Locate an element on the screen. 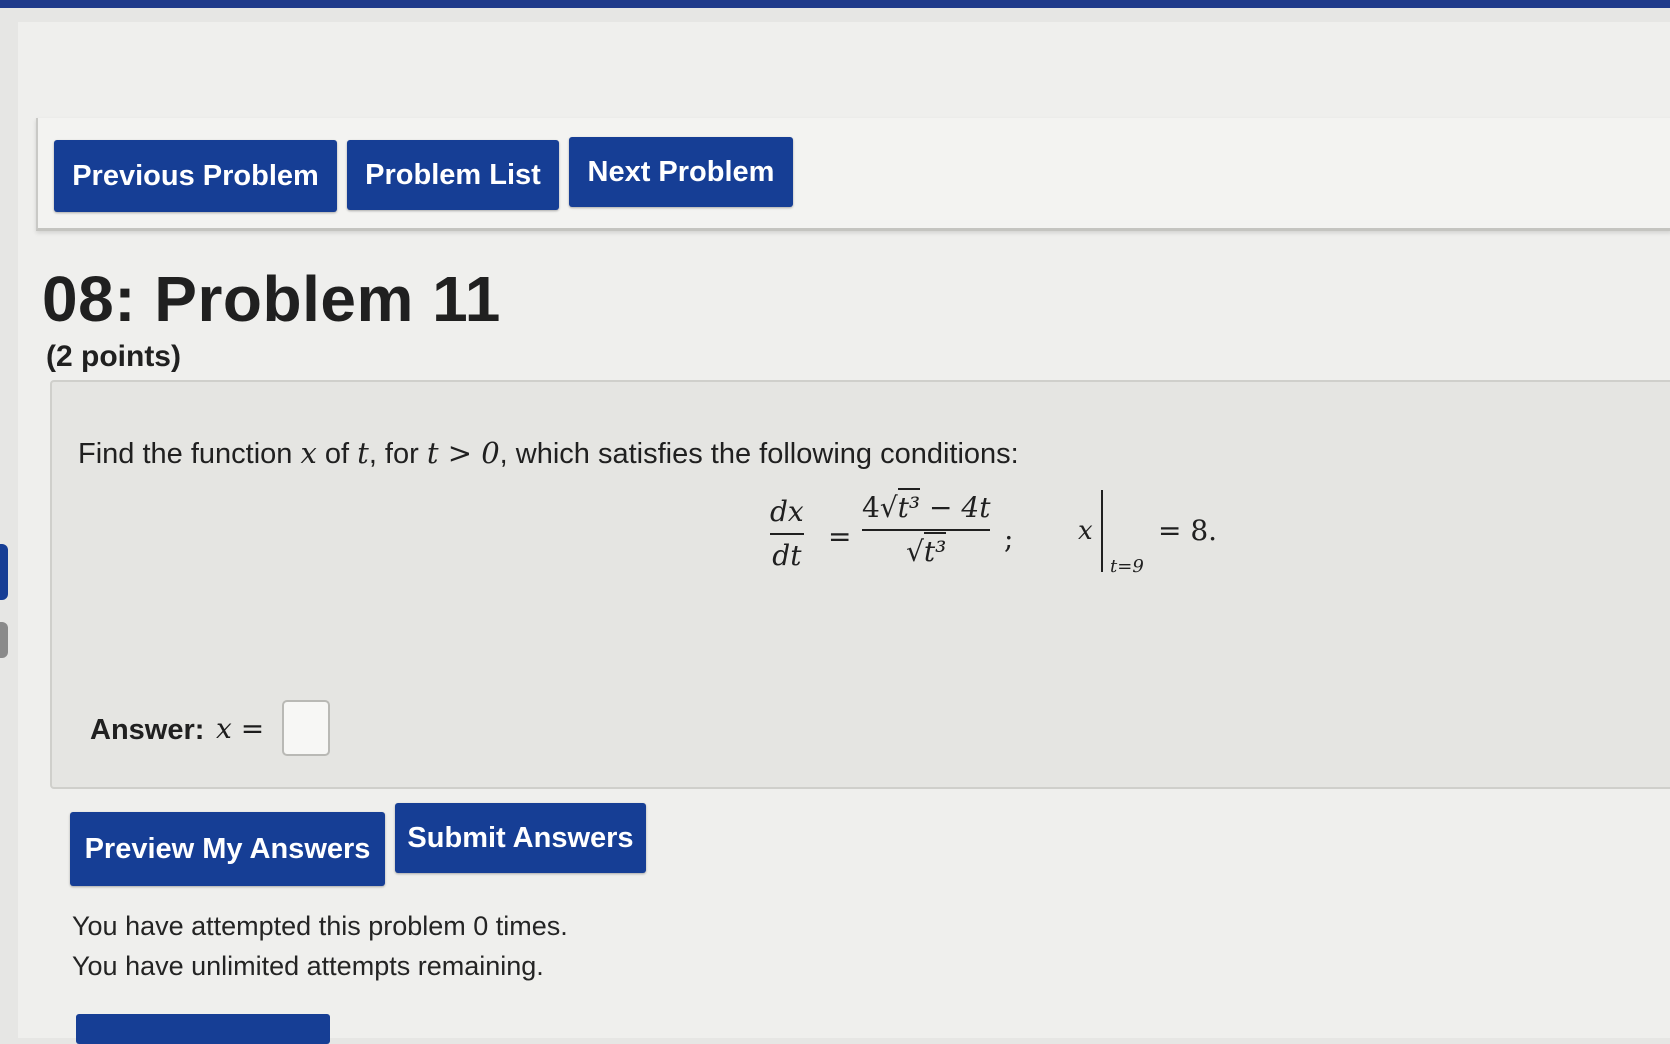 This screenshot has width=1670, height=1044. side-tab-active is located at coordinates (4, 572).